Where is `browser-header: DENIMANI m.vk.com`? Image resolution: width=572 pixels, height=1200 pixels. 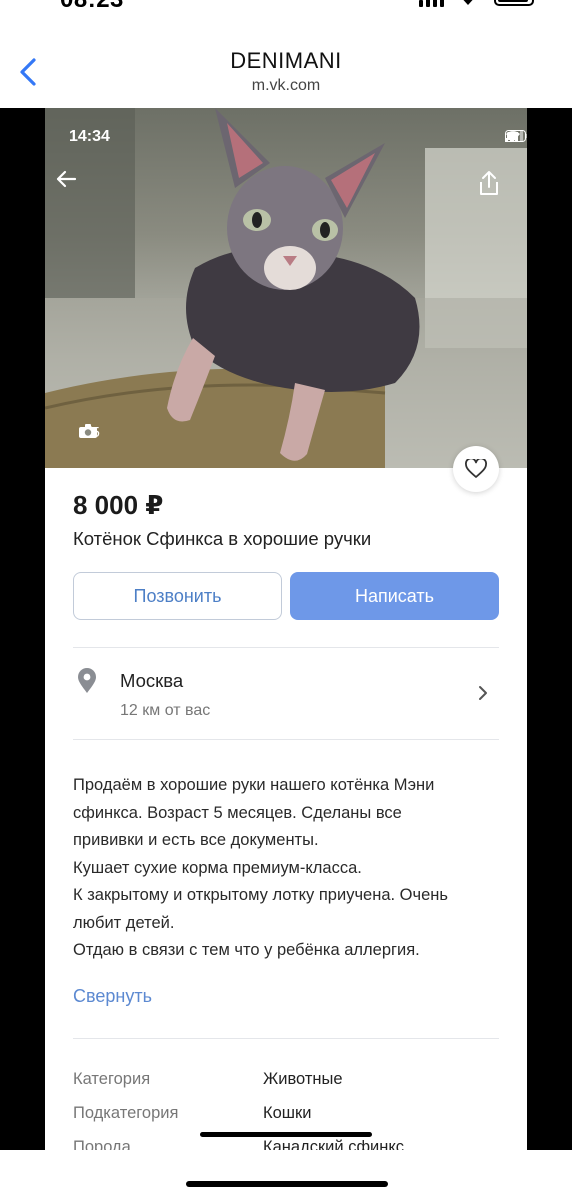
browser-header: DENIMANI m.vk.com is located at coordinates (286, 74).